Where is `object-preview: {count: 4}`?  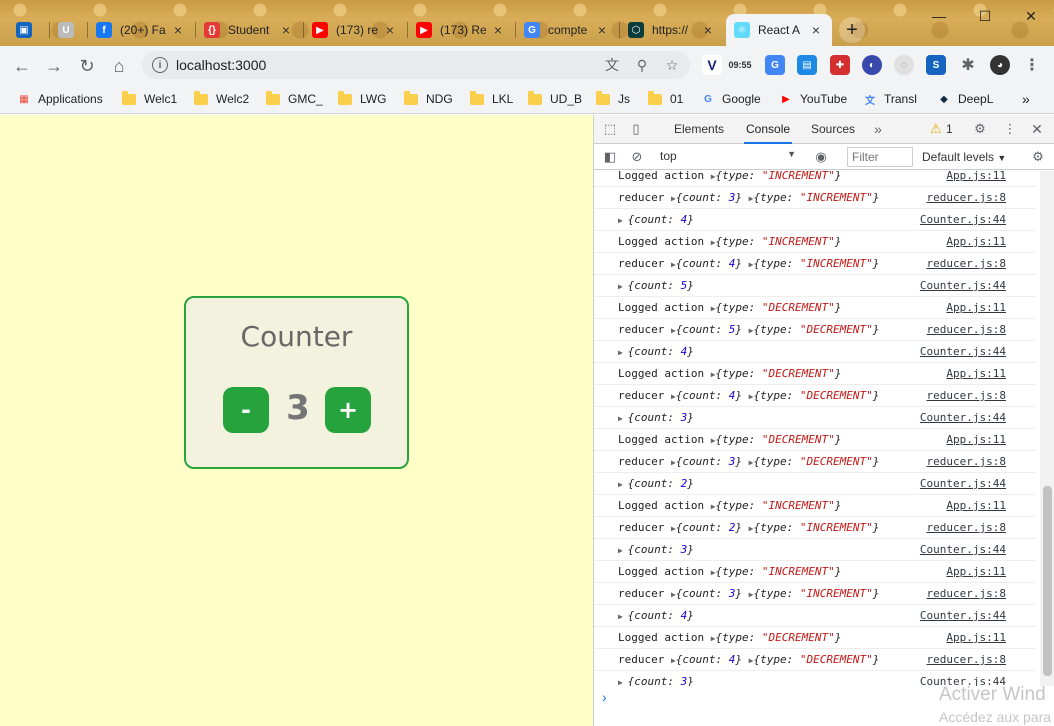
object-preview: {count: 4} is located at coordinates (661, 219).